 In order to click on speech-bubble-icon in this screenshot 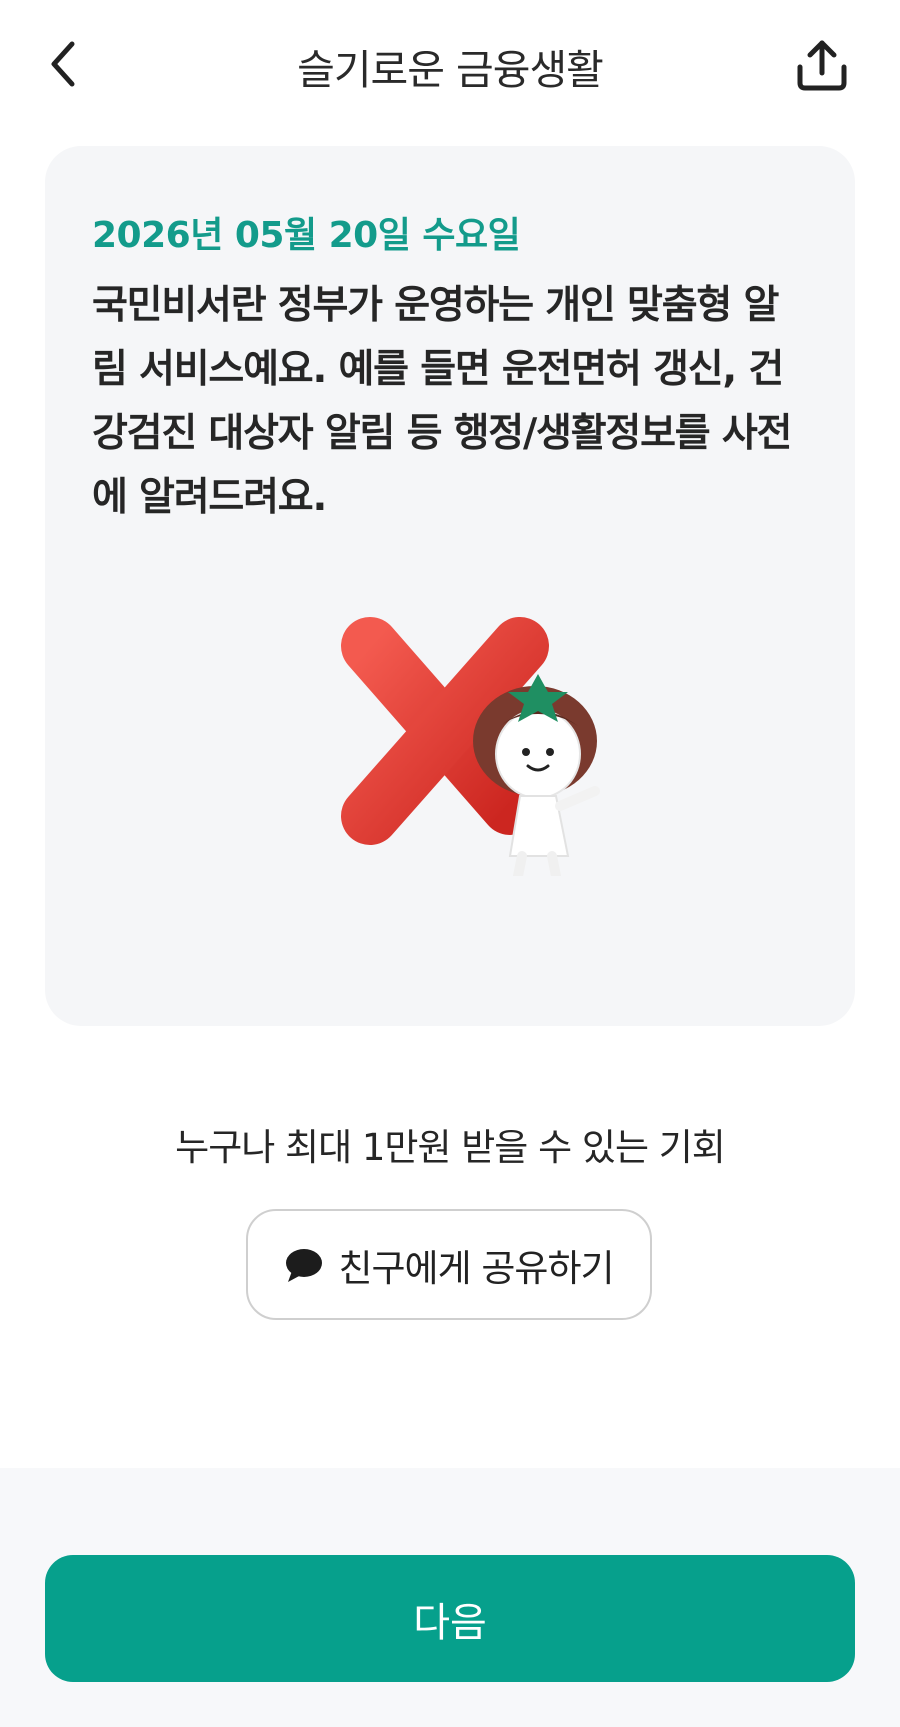, I will do `click(304, 1265)`.